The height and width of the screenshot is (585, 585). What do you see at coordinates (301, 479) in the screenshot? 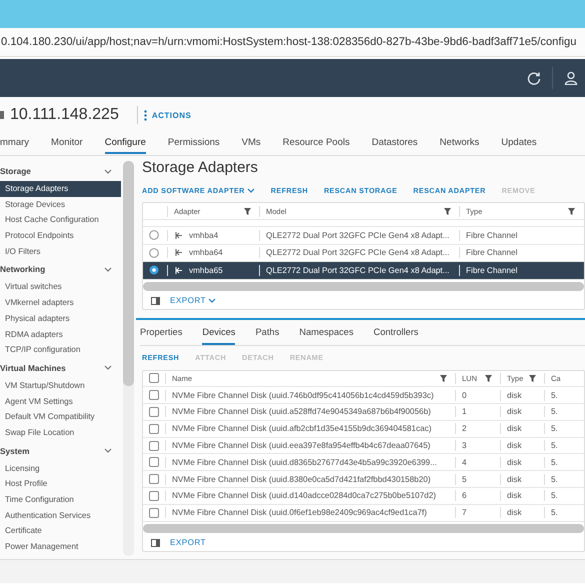
I see `table-cell: NVMe Fibre Channel Disk (uuid.8380e0ca5d7d421faf2fbbd430158b20)` at bounding box center [301, 479].